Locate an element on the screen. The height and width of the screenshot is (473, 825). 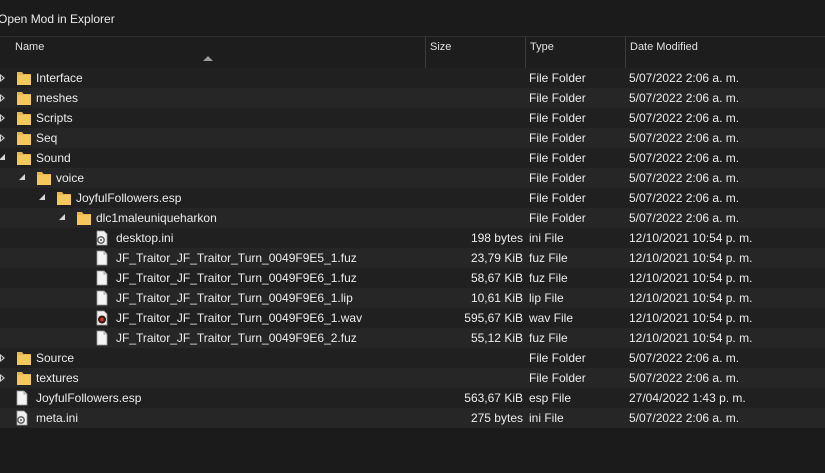
row-name: Sound is located at coordinates (53, 158).